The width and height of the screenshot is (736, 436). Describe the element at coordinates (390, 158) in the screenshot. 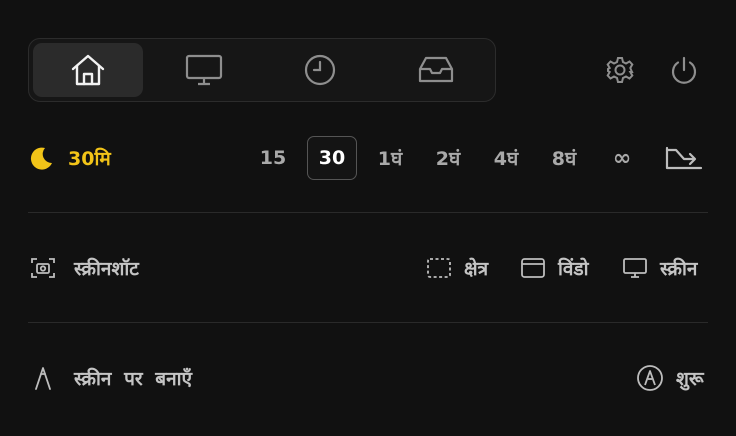

I see `duration-1h: 1घं` at that location.